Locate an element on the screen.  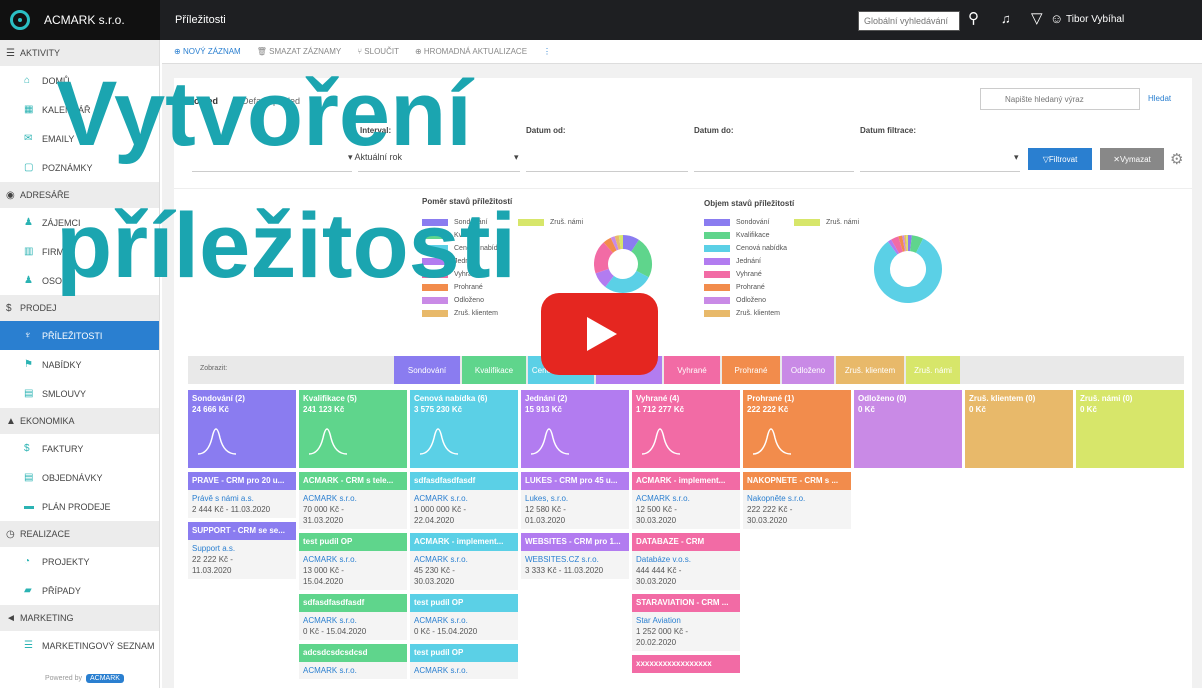
sidebar-section-17: ◷ REALIZACE is located at coordinates (79, 534).